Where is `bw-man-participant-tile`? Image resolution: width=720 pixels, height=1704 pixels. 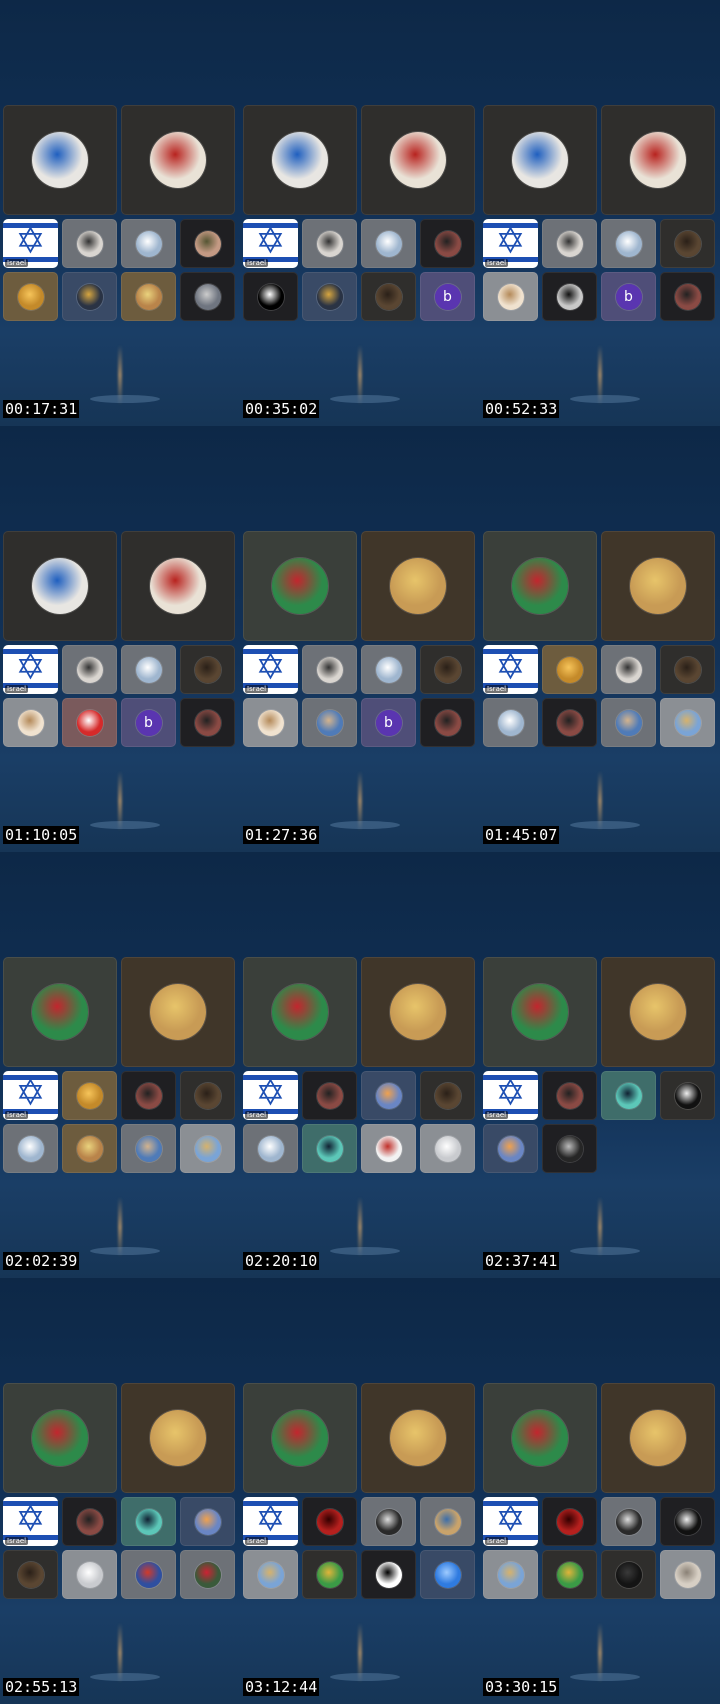
bw-man-participant-tile is located at coordinates (569, 1148).